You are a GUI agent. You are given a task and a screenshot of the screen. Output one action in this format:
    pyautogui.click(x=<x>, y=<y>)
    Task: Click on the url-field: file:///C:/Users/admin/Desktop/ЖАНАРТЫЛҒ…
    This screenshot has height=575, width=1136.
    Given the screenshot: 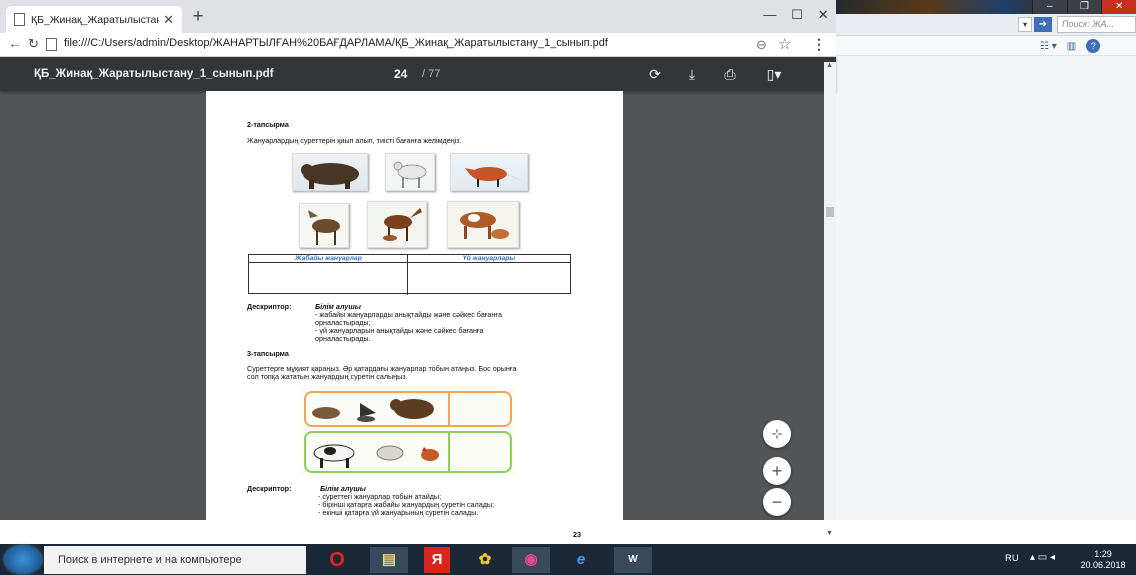 What is the action you would take?
    pyautogui.click(x=336, y=43)
    